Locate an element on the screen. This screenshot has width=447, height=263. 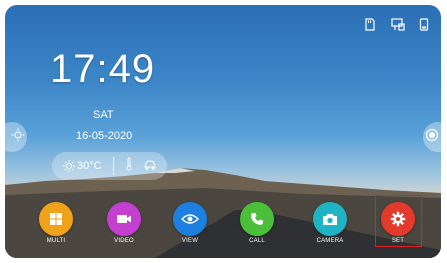
app-label: MULTI is located at coordinates (56, 241).